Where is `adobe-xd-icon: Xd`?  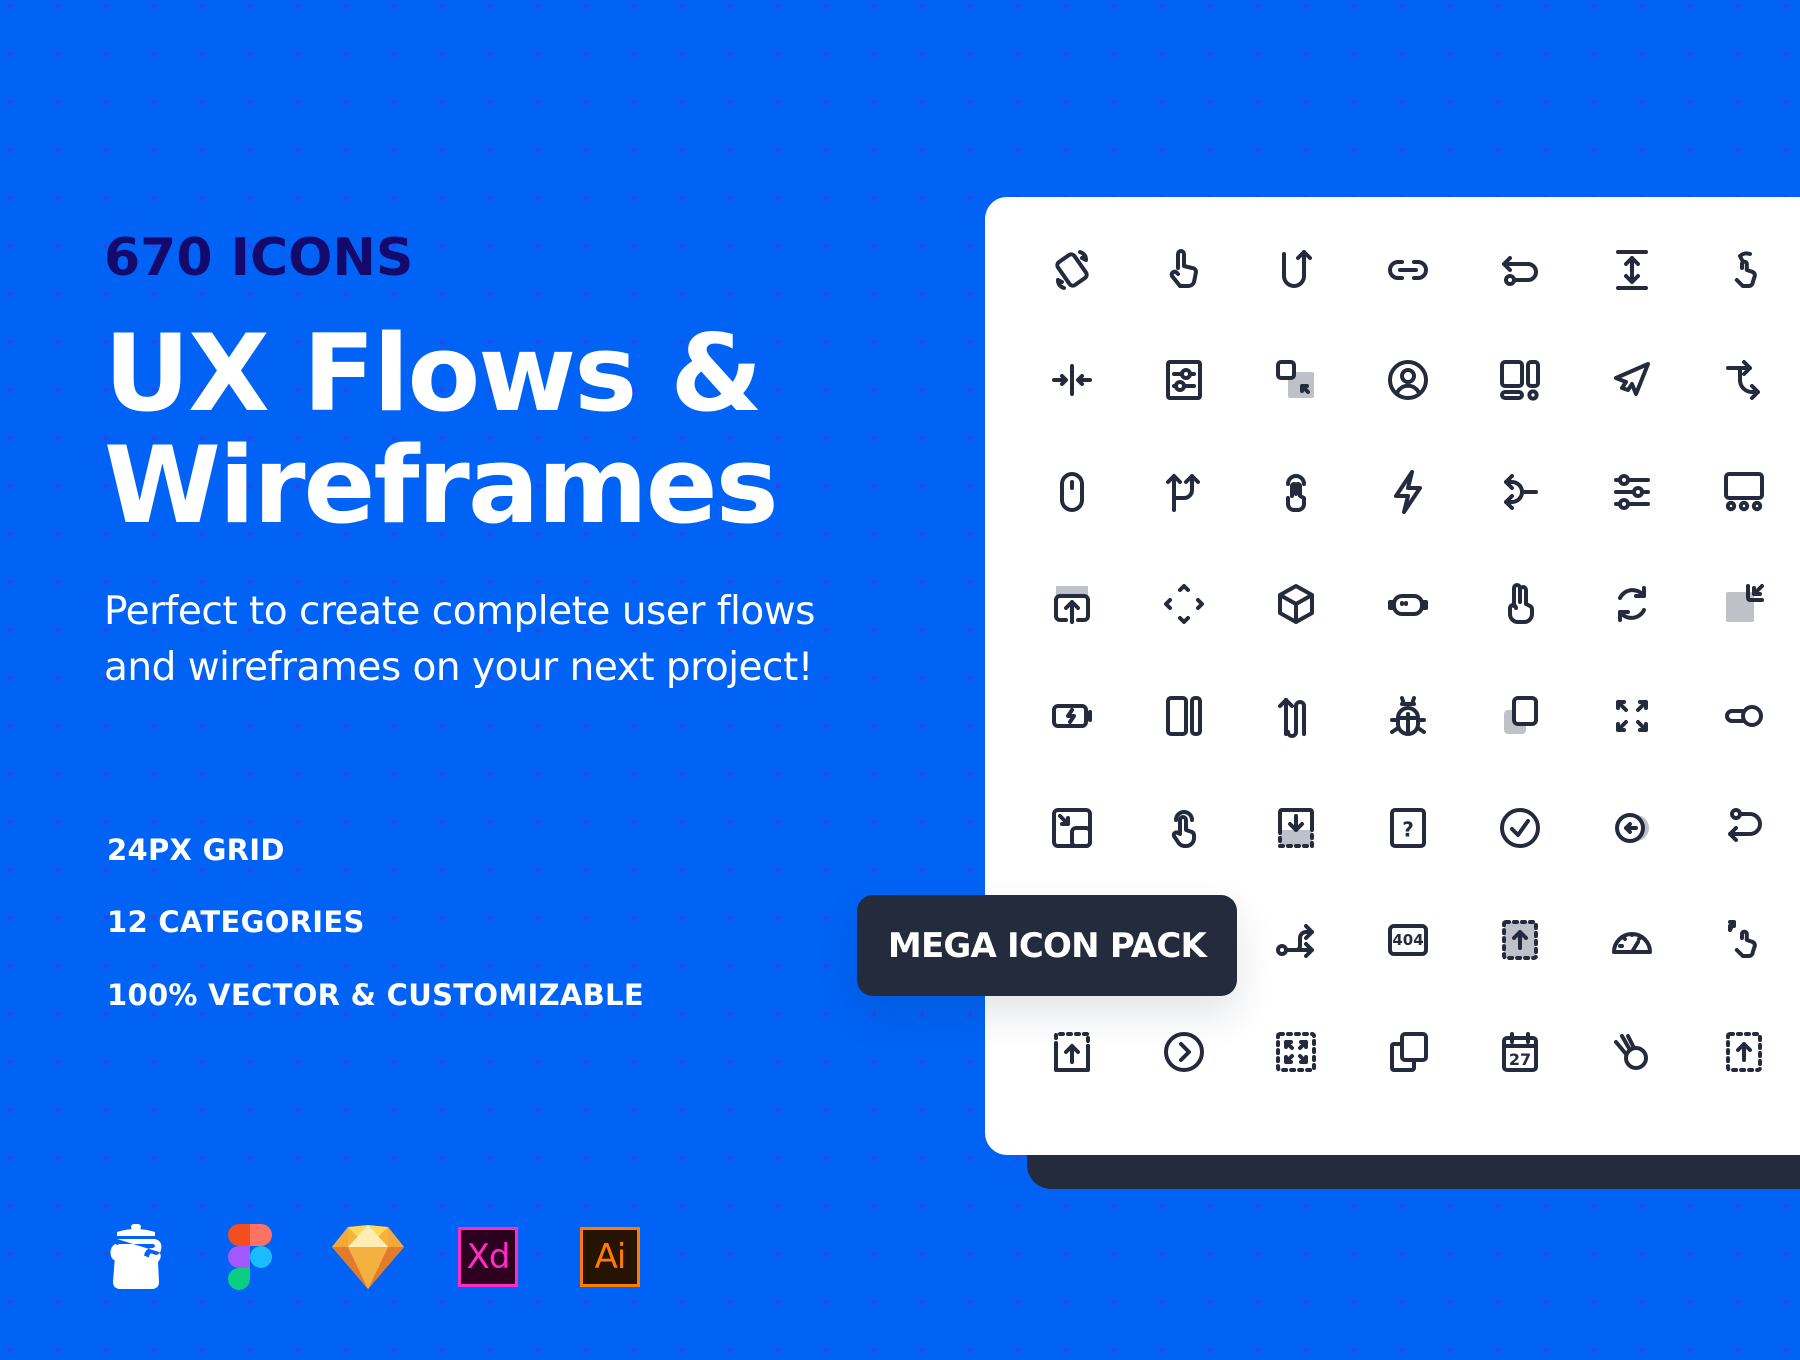 adobe-xd-icon: Xd is located at coordinates (488, 1257).